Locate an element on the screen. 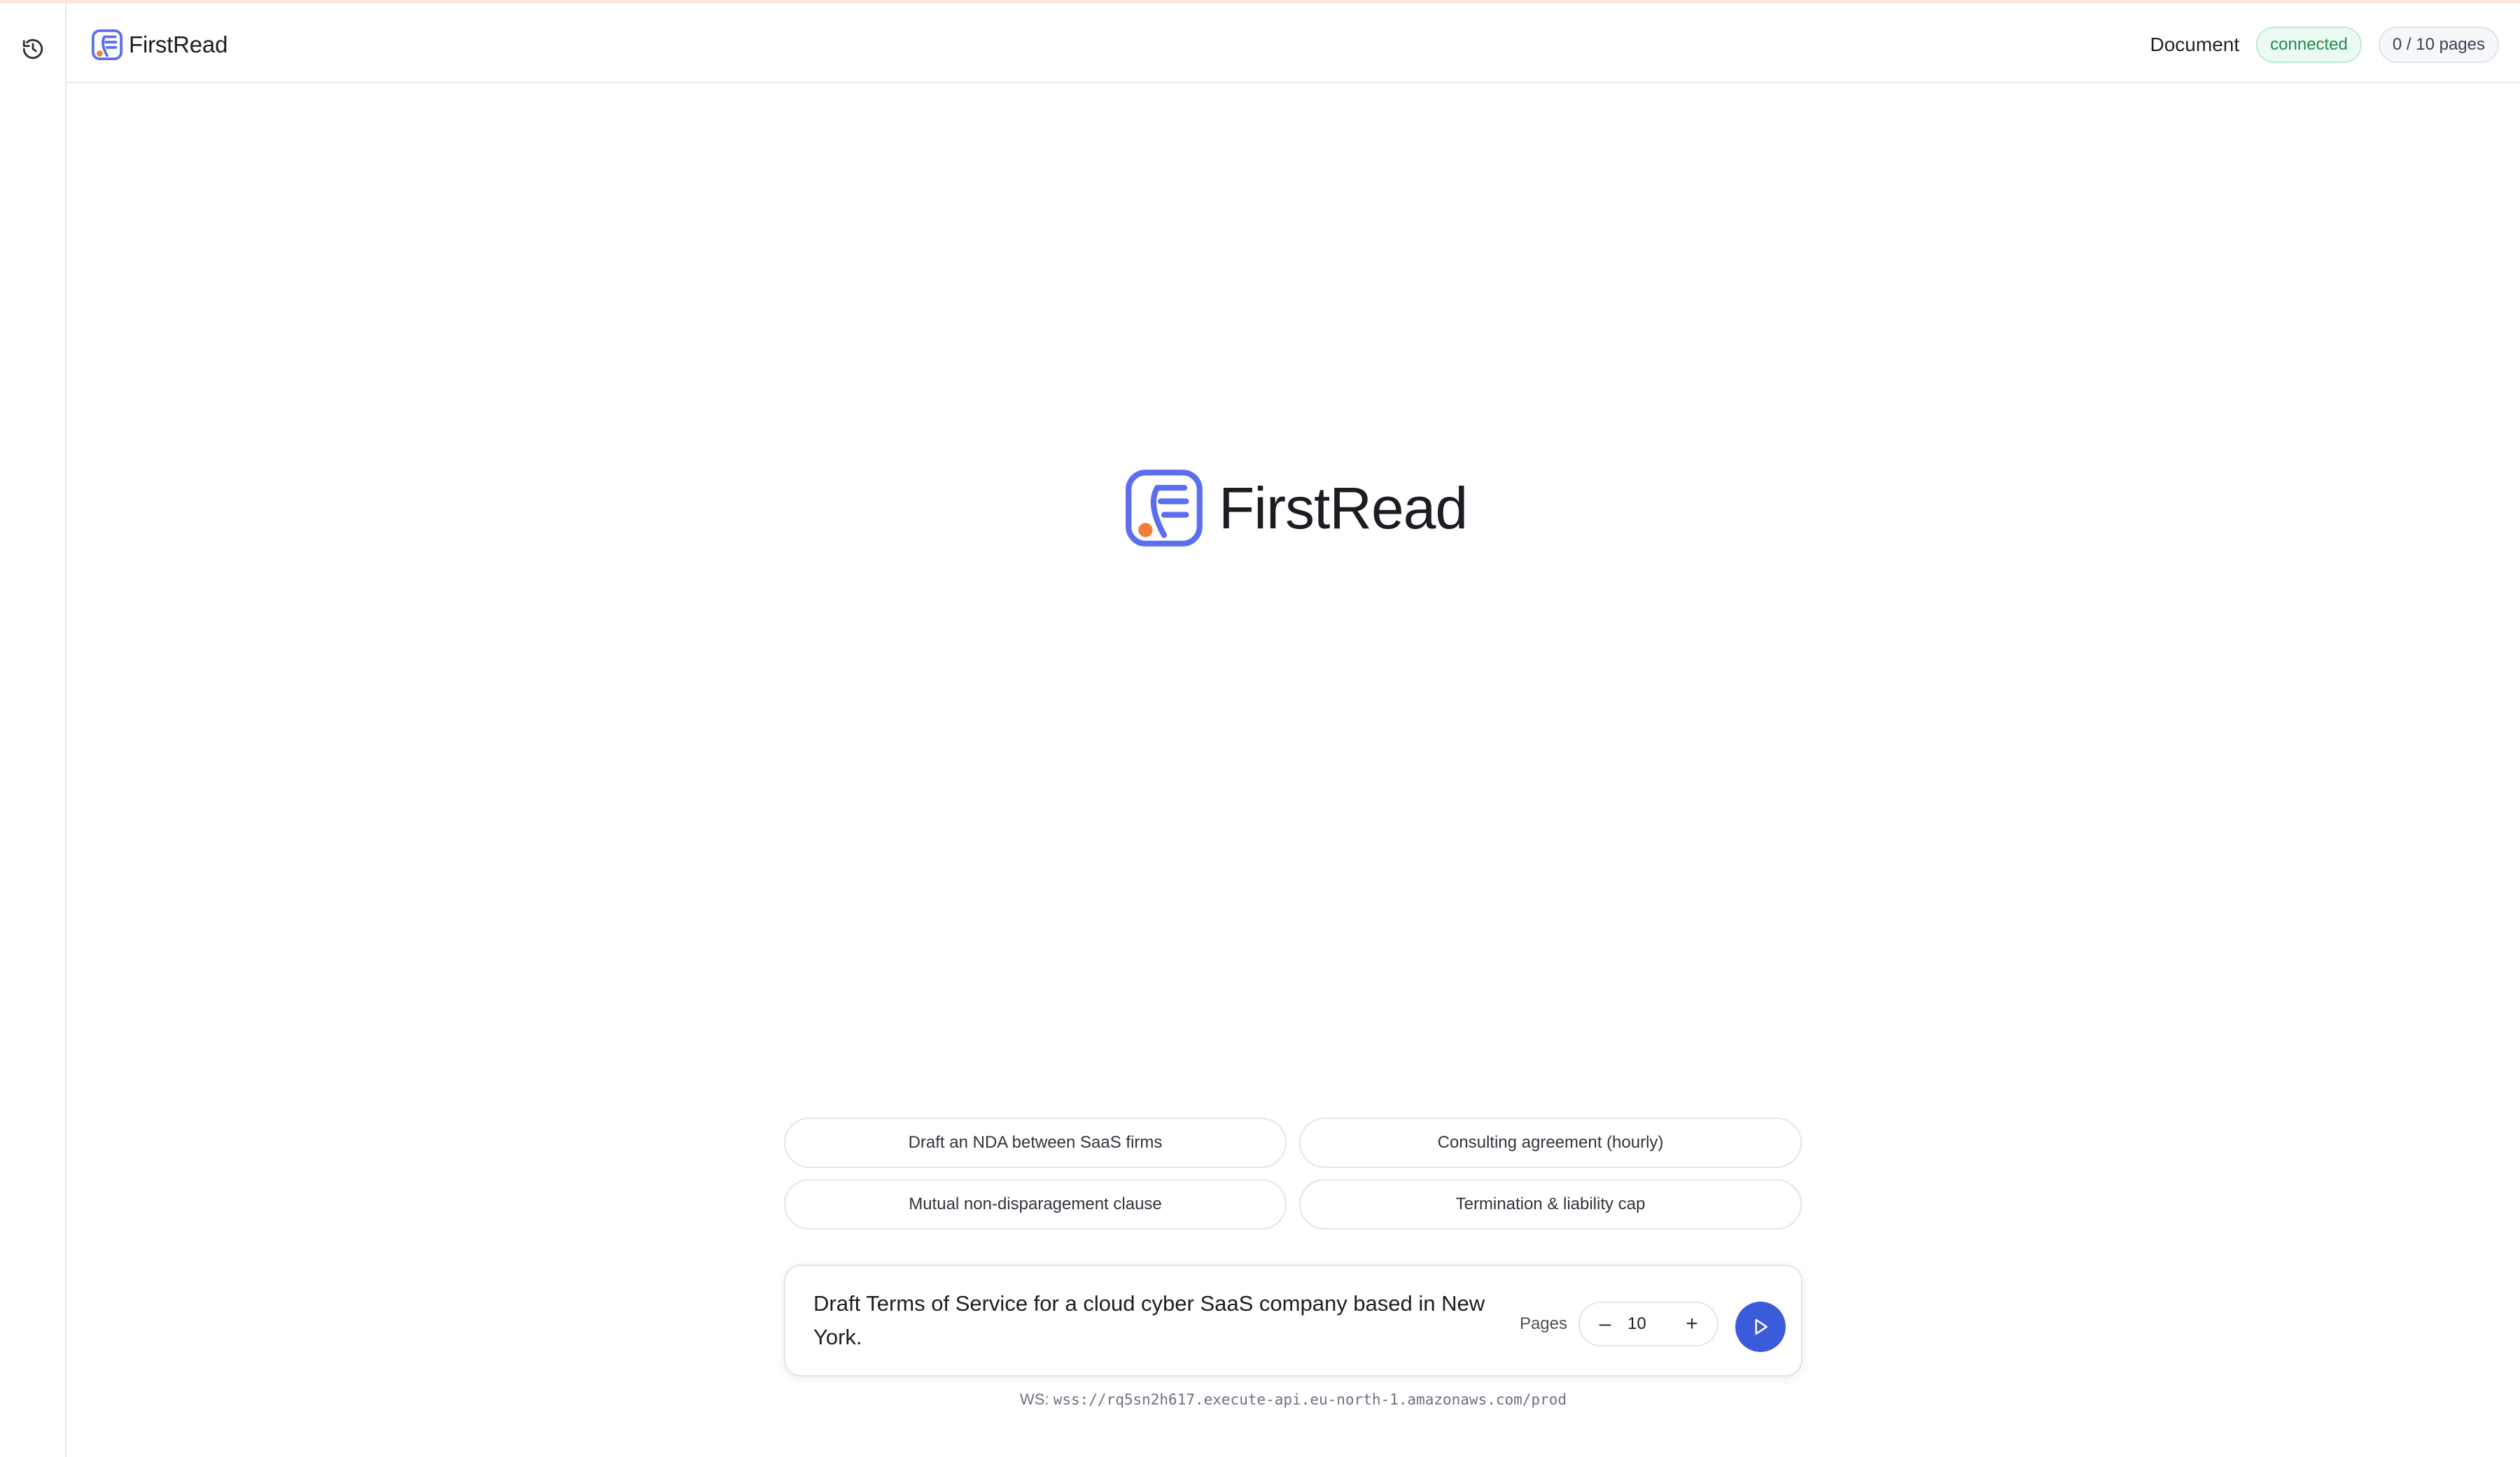 The image size is (2520, 1457). play-icon is located at coordinates (1761, 1326).